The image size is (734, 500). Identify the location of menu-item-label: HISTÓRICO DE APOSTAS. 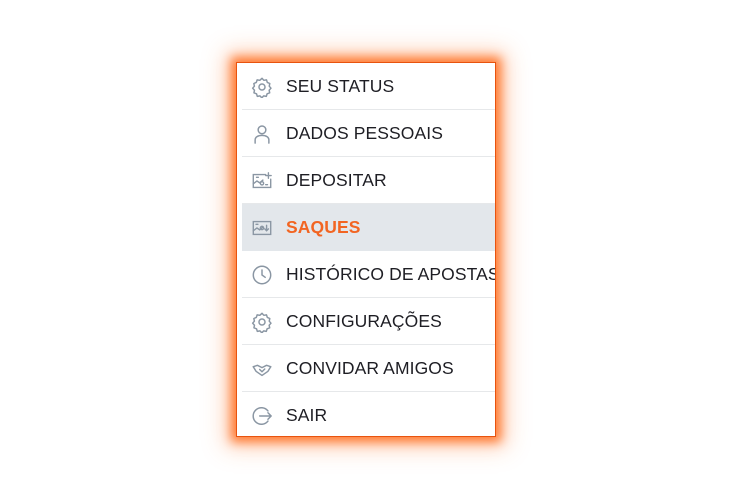
(391, 274).